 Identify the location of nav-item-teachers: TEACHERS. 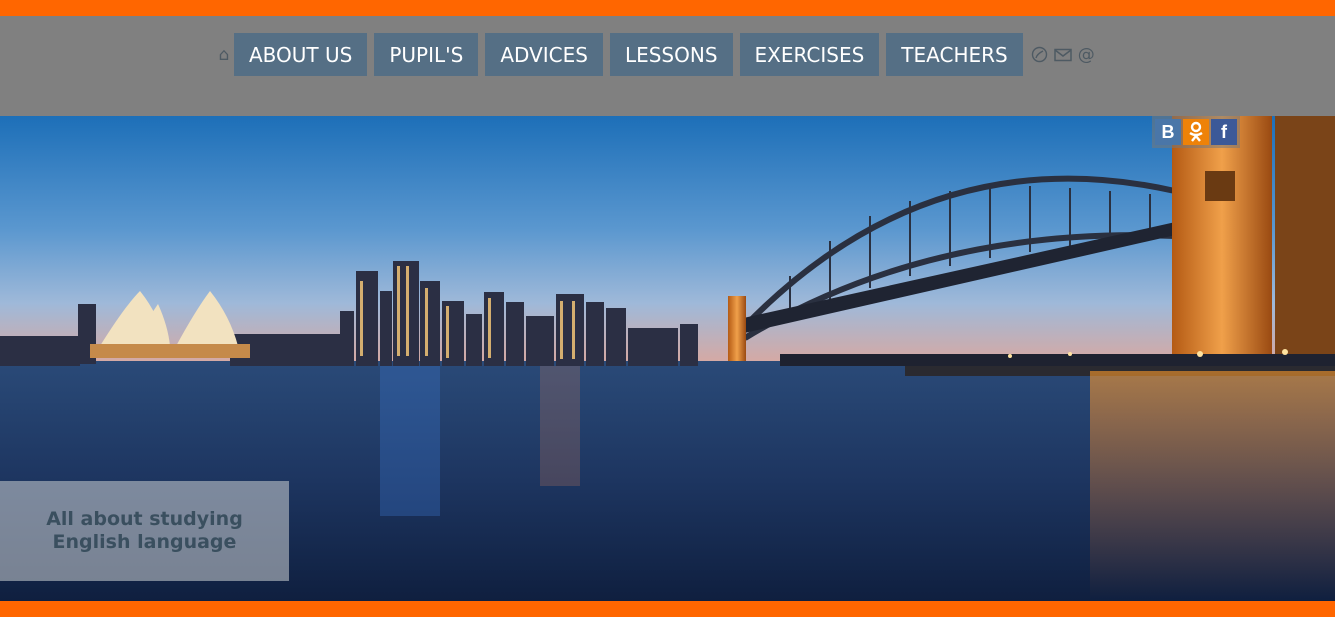
(954, 54).